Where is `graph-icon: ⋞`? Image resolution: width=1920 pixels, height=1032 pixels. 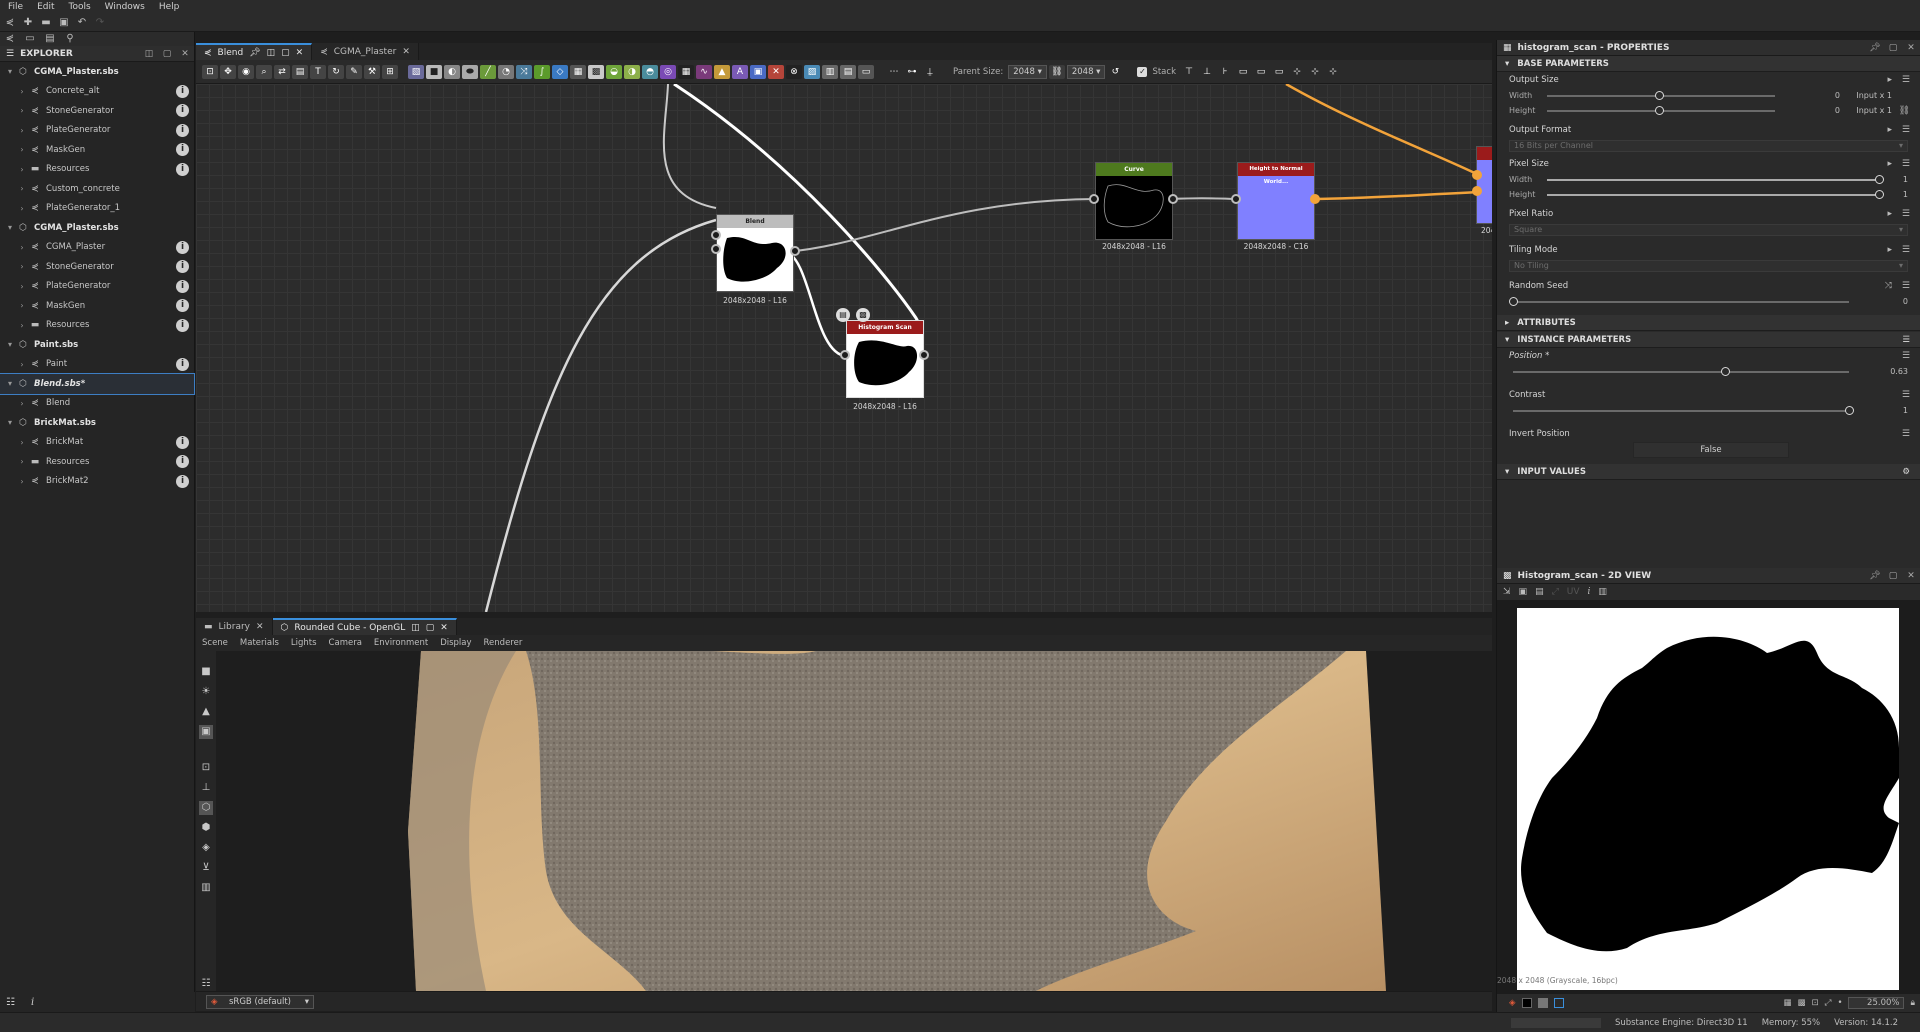 graph-icon: ⋞ is located at coordinates (10, 39).